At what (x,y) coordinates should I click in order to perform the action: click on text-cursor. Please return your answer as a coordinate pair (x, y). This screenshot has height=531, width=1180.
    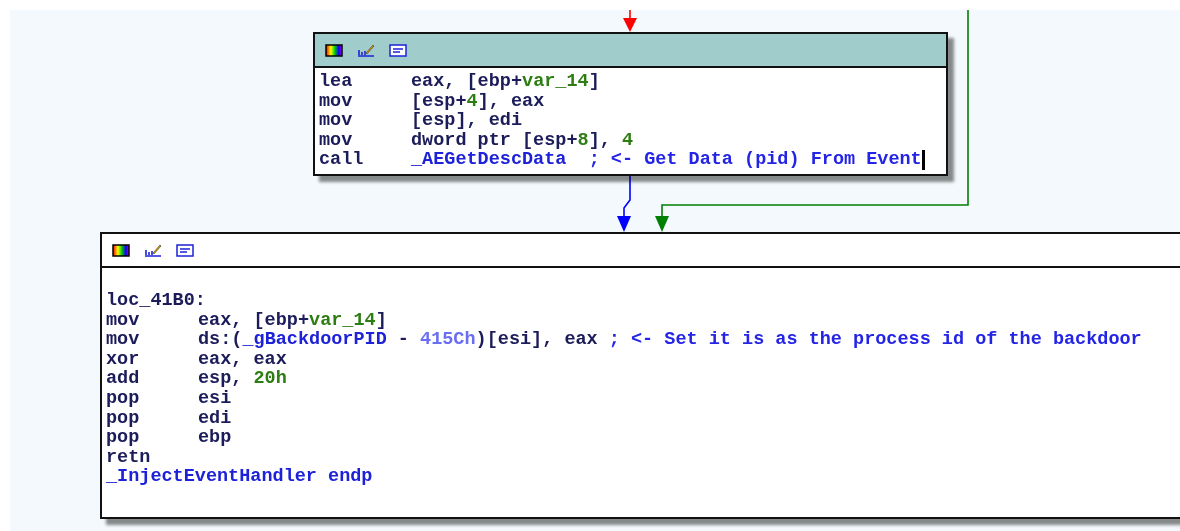
    Looking at the image, I should click on (923, 160).